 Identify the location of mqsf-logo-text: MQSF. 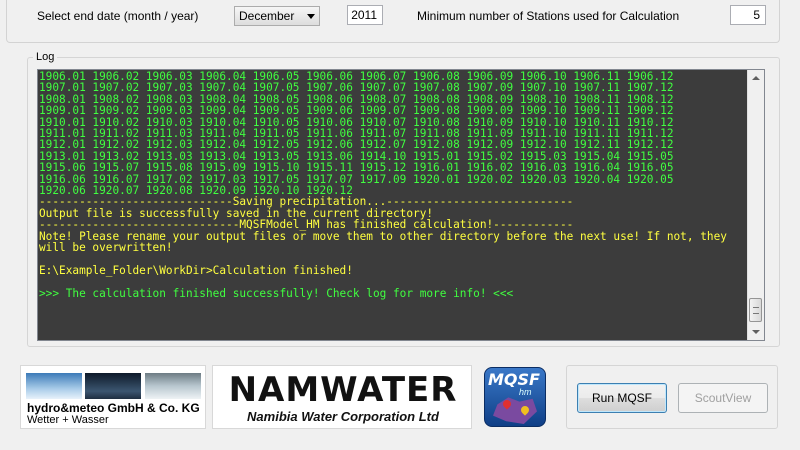
(514, 379).